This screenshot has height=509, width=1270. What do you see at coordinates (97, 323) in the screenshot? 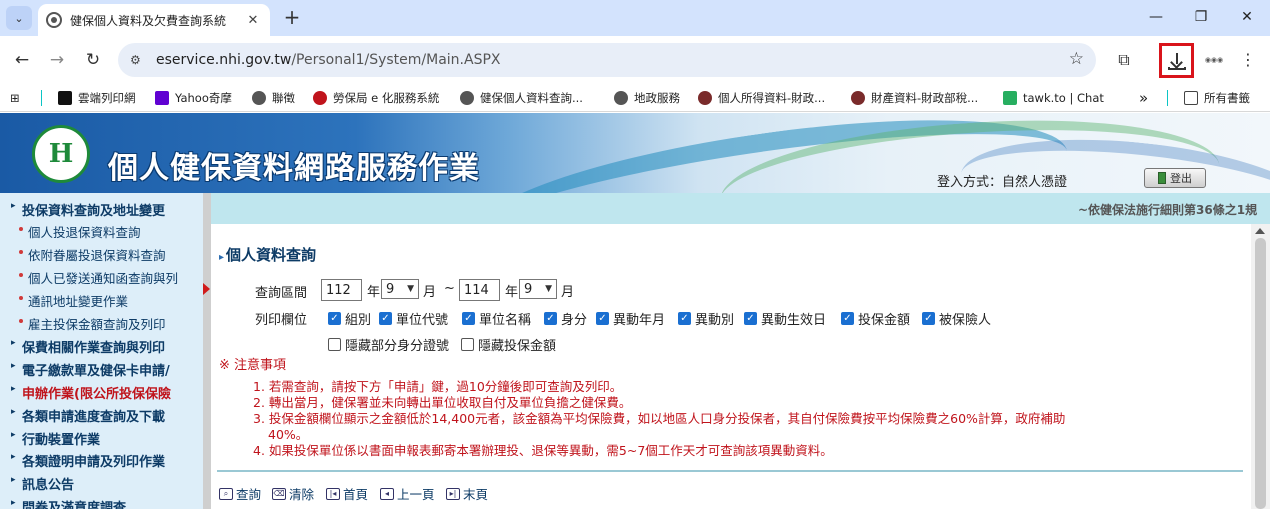
I see `sidebar-item: 雇主投保金額查詢及列印` at bounding box center [97, 323].